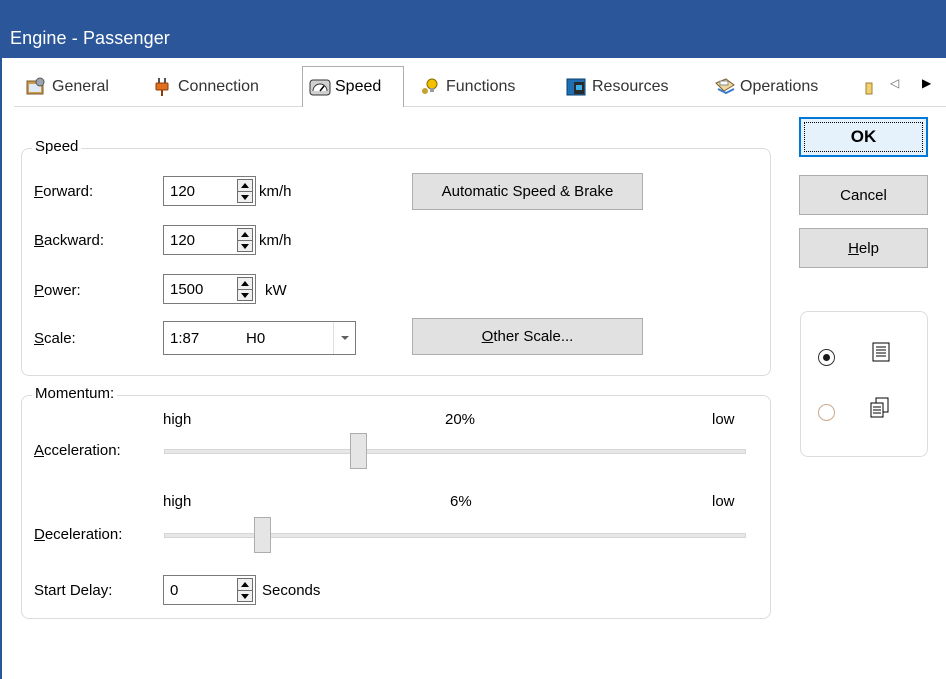  I want to click on tab-scroll-right-icon: ▶, so click(926, 83).